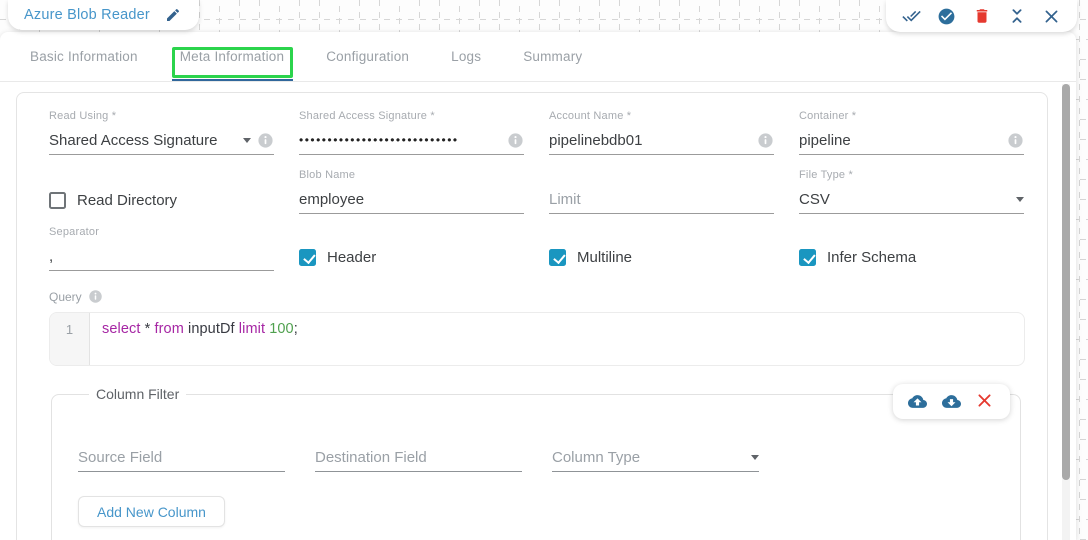 This screenshot has height=540, width=1088. I want to click on header-checkbox, so click(307, 257).